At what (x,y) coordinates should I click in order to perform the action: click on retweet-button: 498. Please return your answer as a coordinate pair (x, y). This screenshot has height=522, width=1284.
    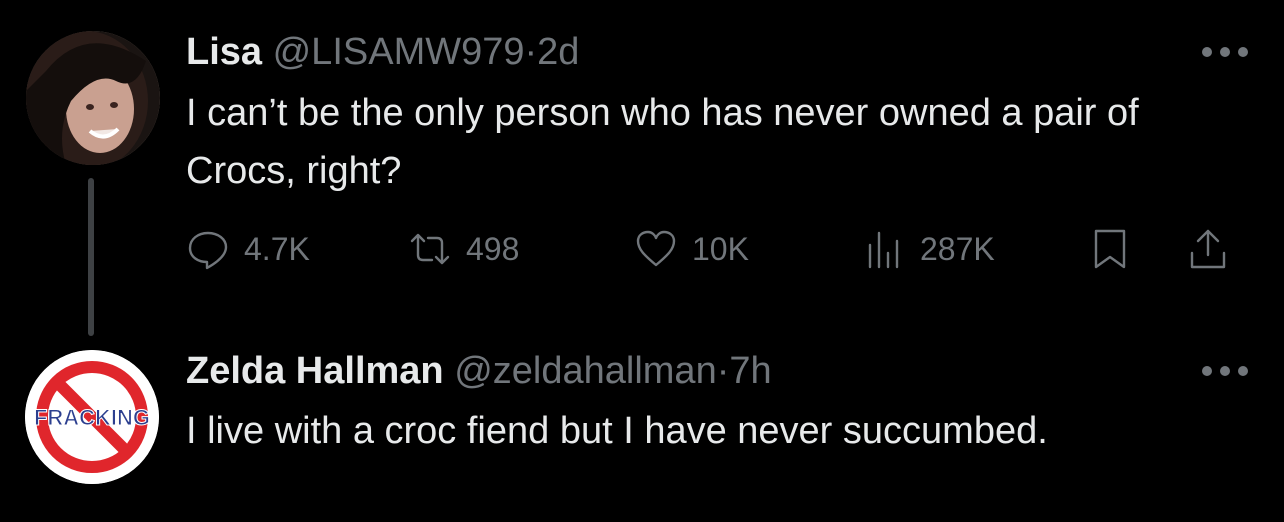
    Looking at the image, I should click on (463, 249).